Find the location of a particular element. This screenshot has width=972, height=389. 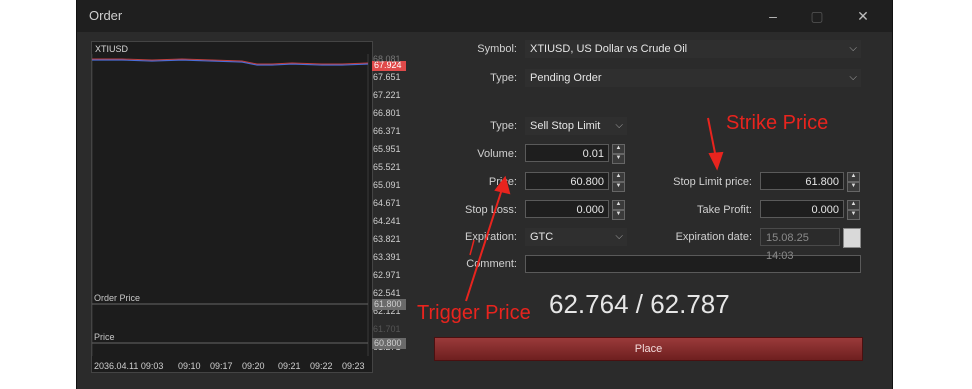

strike-arrow-line is located at coordinates (712, 138).